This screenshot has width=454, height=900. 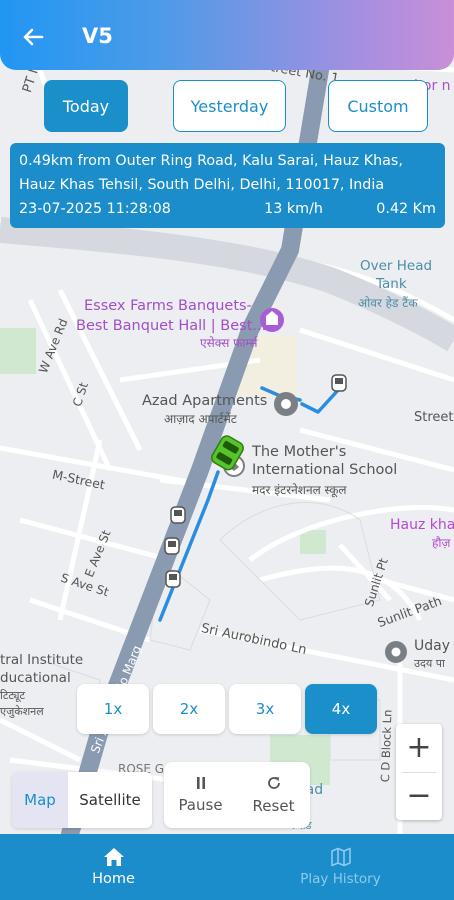 What do you see at coordinates (406, 209) in the screenshot?
I see `distance-value: 0.42 Km` at bounding box center [406, 209].